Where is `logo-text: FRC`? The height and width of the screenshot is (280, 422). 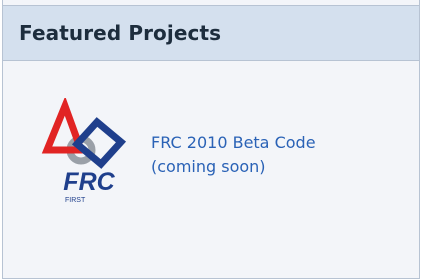 logo-text: FRC is located at coordinates (89, 182).